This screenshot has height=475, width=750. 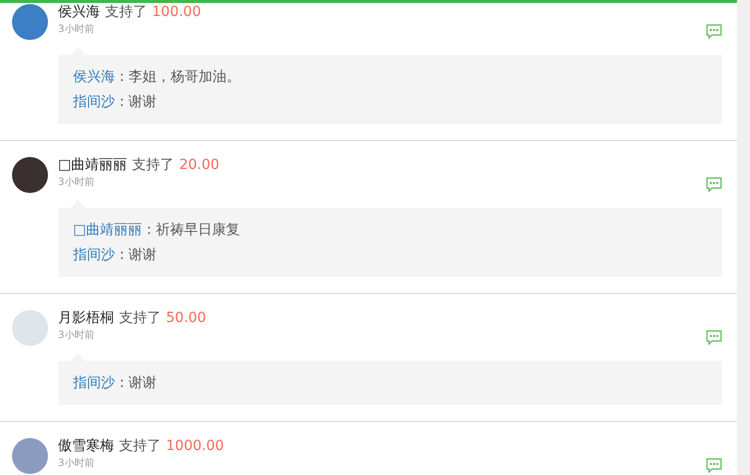 What do you see at coordinates (86, 318) in the screenshot?
I see `user-name: 月影梧桐` at bounding box center [86, 318].